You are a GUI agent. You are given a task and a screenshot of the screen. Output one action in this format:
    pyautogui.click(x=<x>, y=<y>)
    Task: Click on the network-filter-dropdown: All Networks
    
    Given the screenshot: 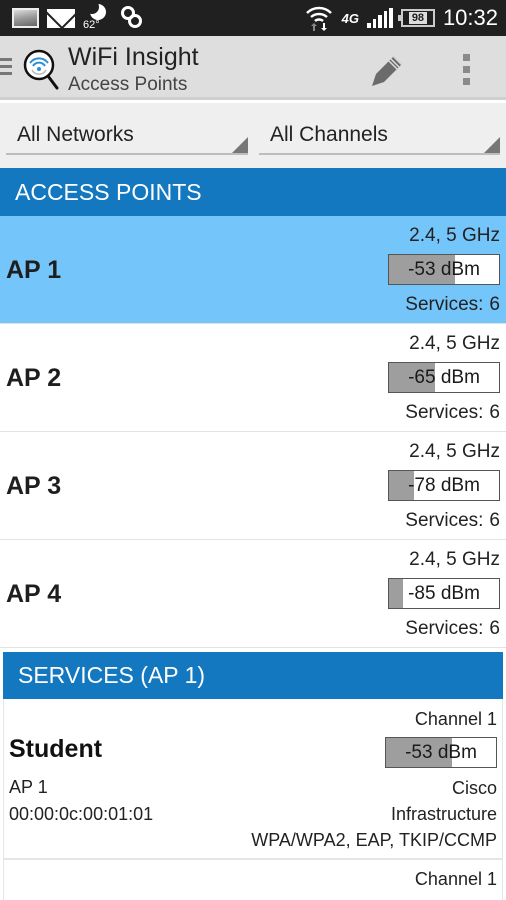 What is the action you would take?
    pyautogui.click(x=127, y=136)
    